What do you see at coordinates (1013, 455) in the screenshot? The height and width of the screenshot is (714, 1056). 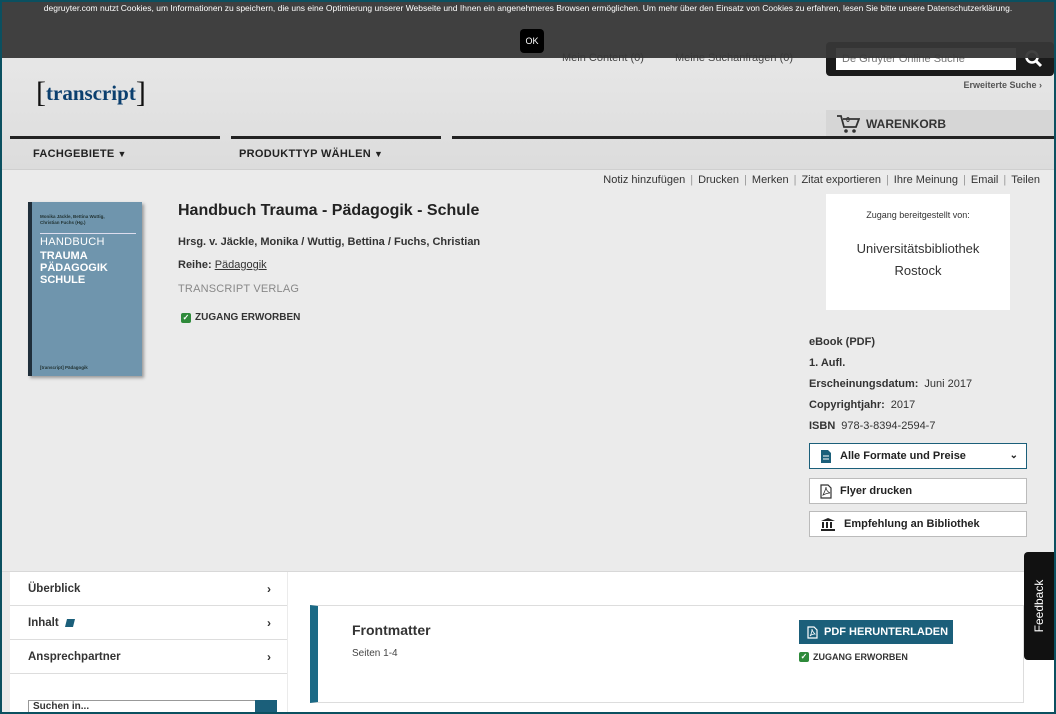 I see `chevron-down-icon: ⌄` at bounding box center [1013, 455].